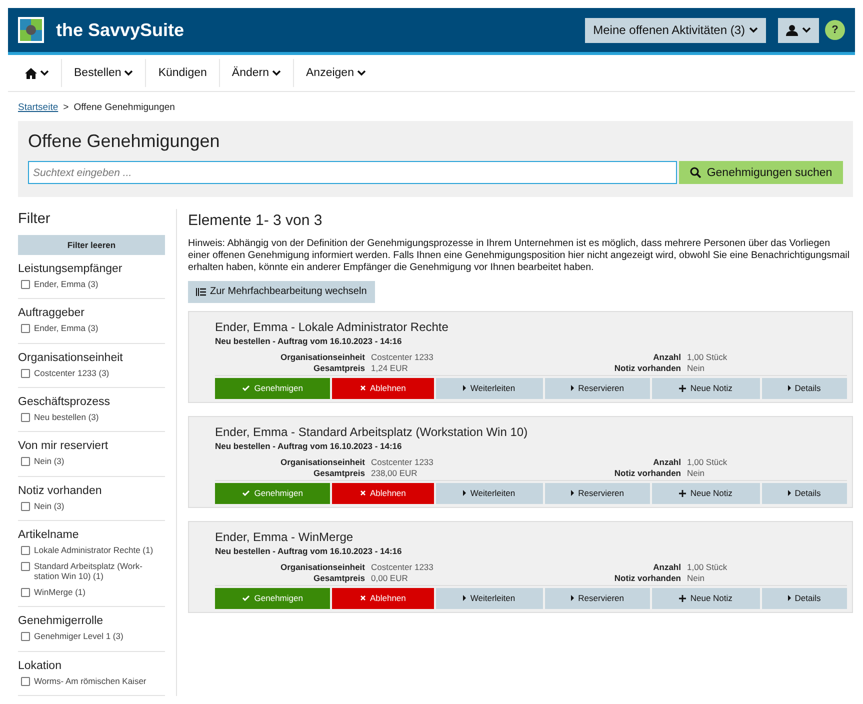 Image resolution: width=863 pixels, height=704 pixels. What do you see at coordinates (394, 473) in the screenshot?
I see `field-value: 238,00 EUR` at bounding box center [394, 473].